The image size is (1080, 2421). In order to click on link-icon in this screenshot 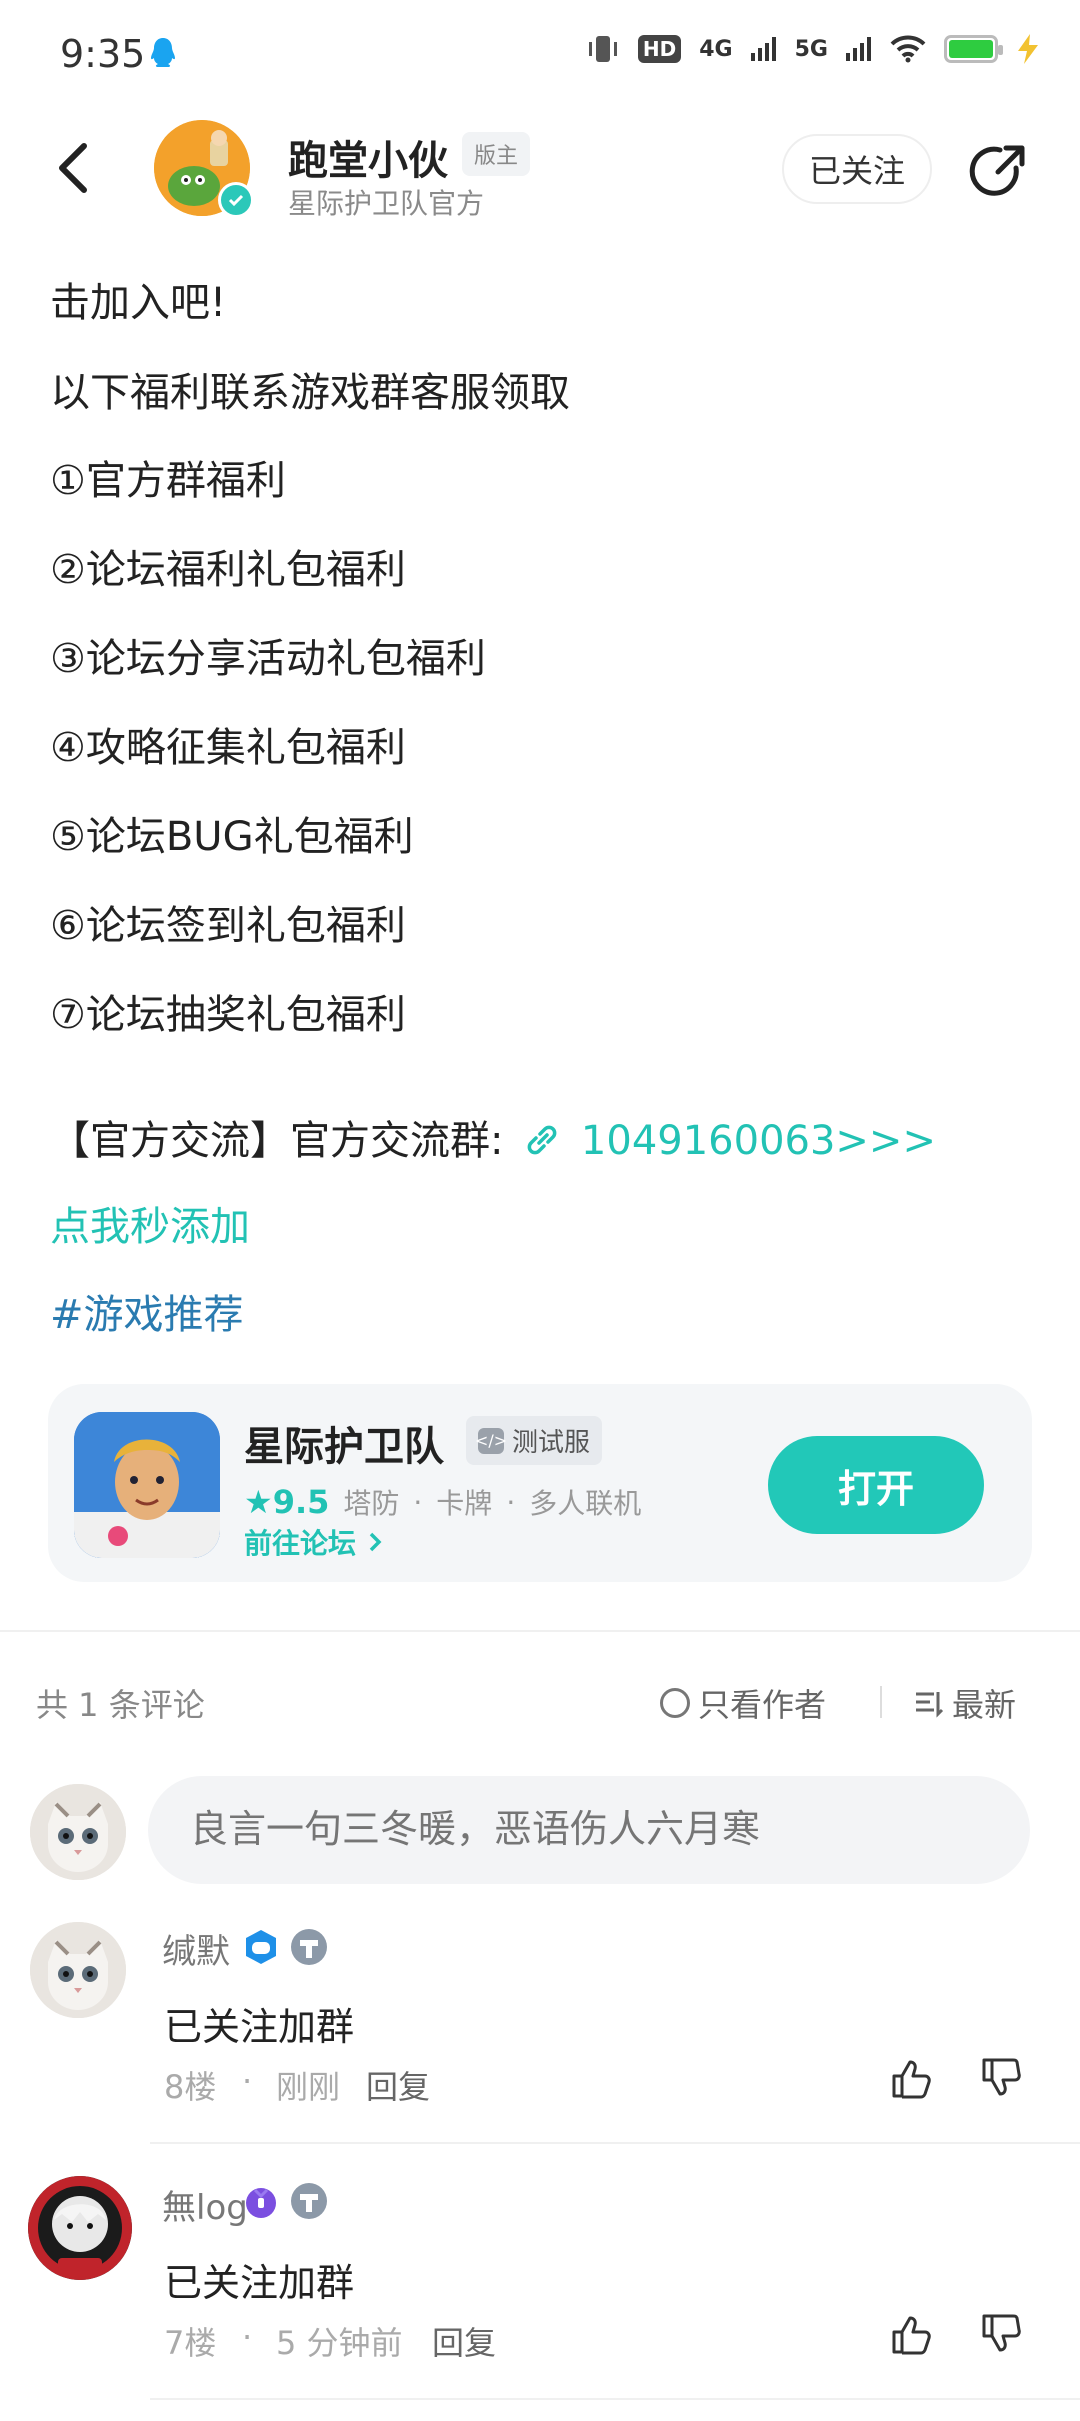, I will do `click(542, 1140)`.